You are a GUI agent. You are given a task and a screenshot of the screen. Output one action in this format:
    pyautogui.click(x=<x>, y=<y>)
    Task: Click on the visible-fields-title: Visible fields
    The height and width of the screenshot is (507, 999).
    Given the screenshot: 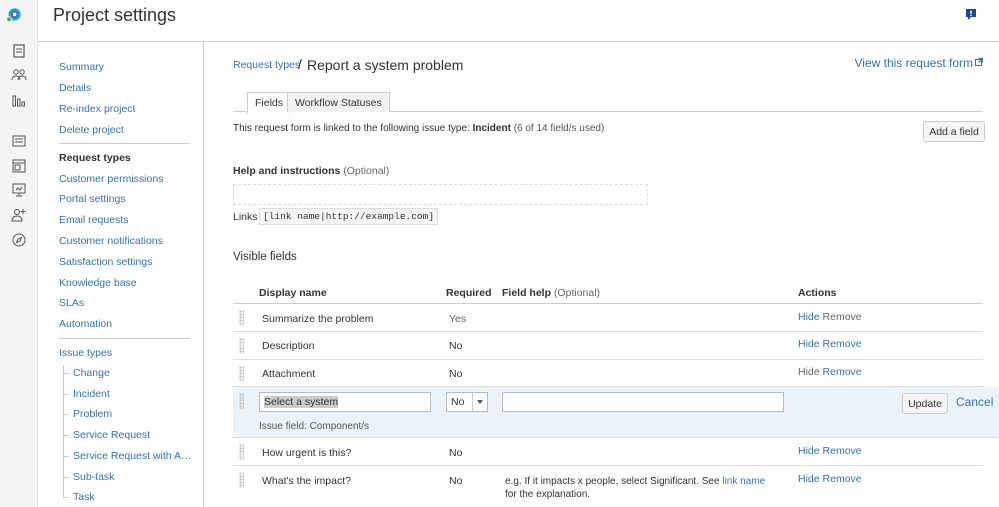 What is the action you would take?
    pyautogui.click(x=265, y=257)
    